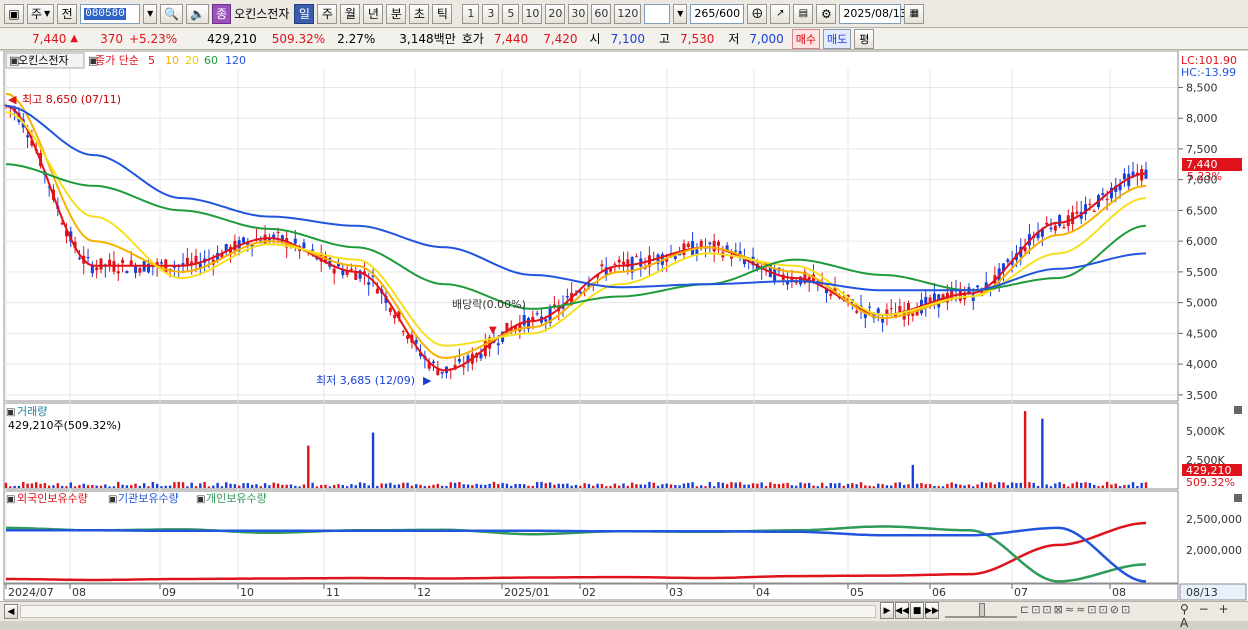  I want to click on sell-button: 매도, so click(837, 38).